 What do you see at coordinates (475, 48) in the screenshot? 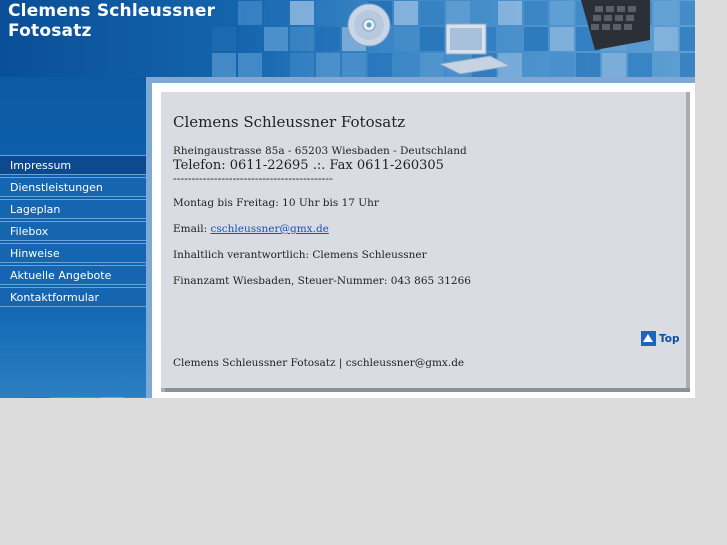
I see `monitor-icon` at bounding box center [475, 48].